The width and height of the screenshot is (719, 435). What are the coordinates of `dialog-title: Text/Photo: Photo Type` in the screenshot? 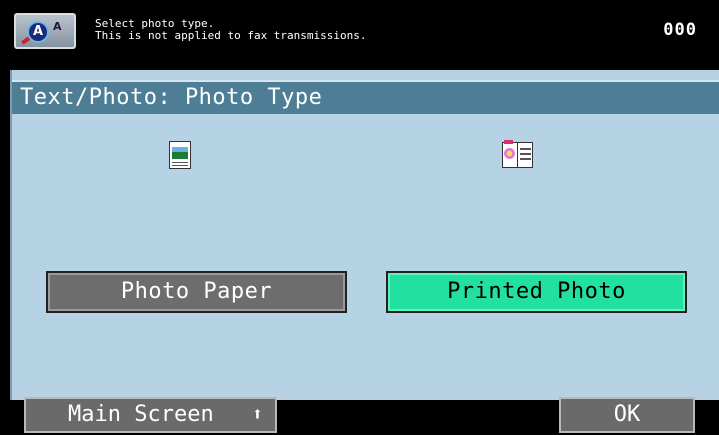 It's located at (171, 97).